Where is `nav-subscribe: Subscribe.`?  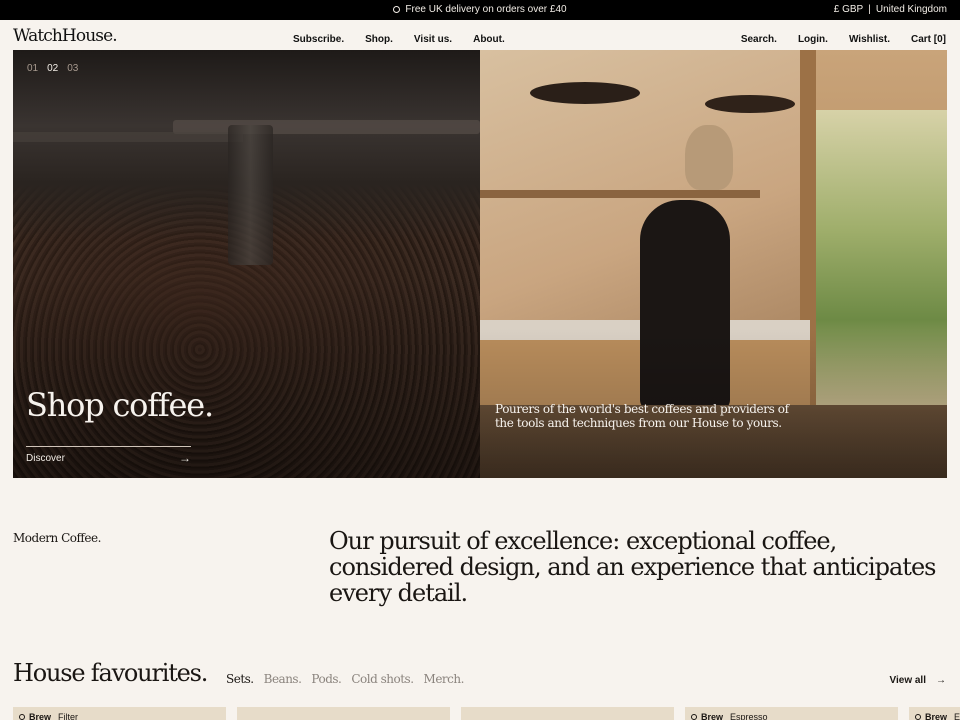 nav-subscribe: Subscribe. is located at coordinates (318, 39).